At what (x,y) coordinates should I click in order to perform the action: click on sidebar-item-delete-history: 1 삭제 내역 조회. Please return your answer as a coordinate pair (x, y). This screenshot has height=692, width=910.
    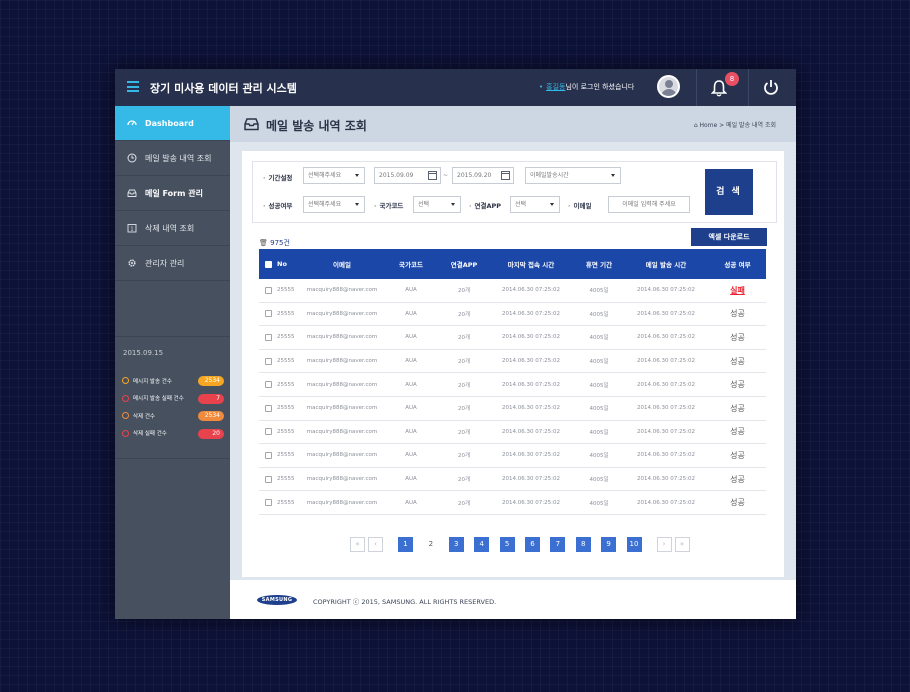
    Looking at the image, I should click on (172, 228).